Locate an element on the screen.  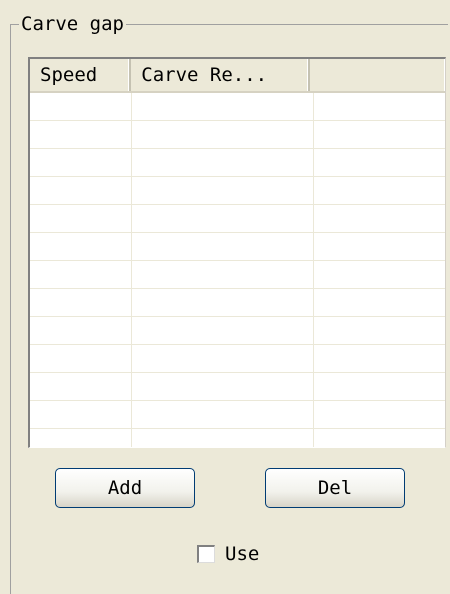
del-button: Del is located at coordinates (335, 488).